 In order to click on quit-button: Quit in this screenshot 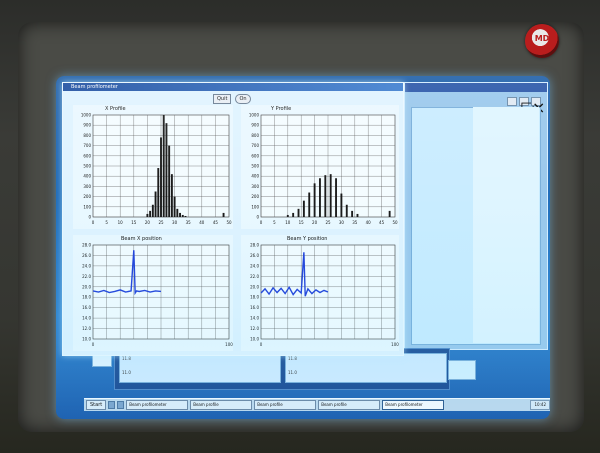, I will do `click(222, 99)`.